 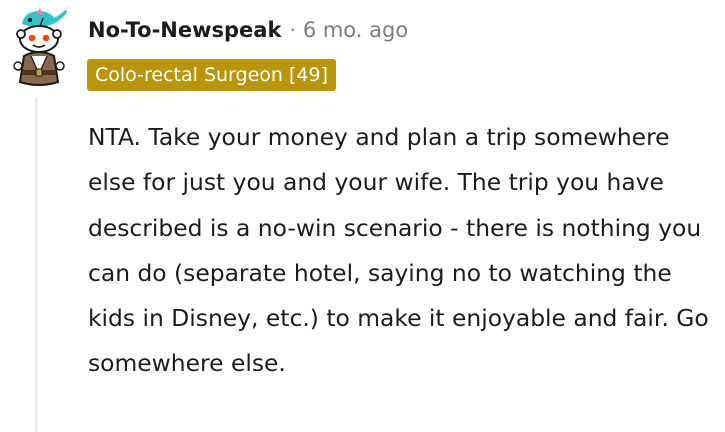 What do you see at coordinates (39, 45) in the screenshot?
I see `user-avatar-icon` at bounding box center [39, 45].